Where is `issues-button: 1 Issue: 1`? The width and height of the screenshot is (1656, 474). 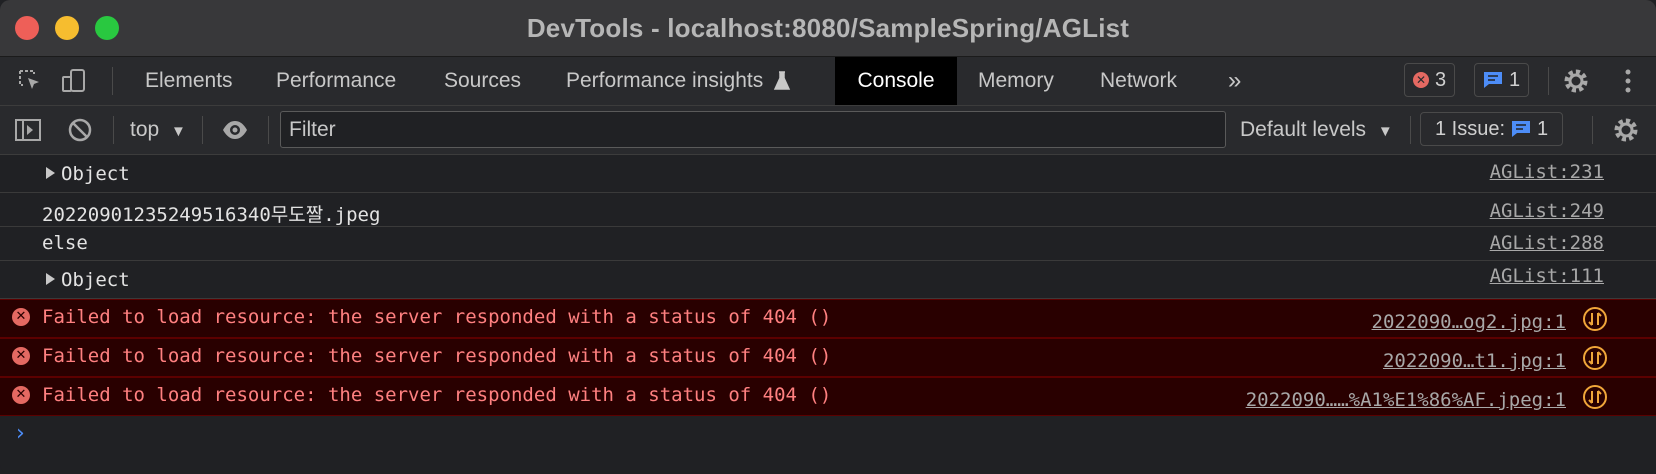 issues-button: 1 Issue: 1 is located at coordinates (1492, 129).